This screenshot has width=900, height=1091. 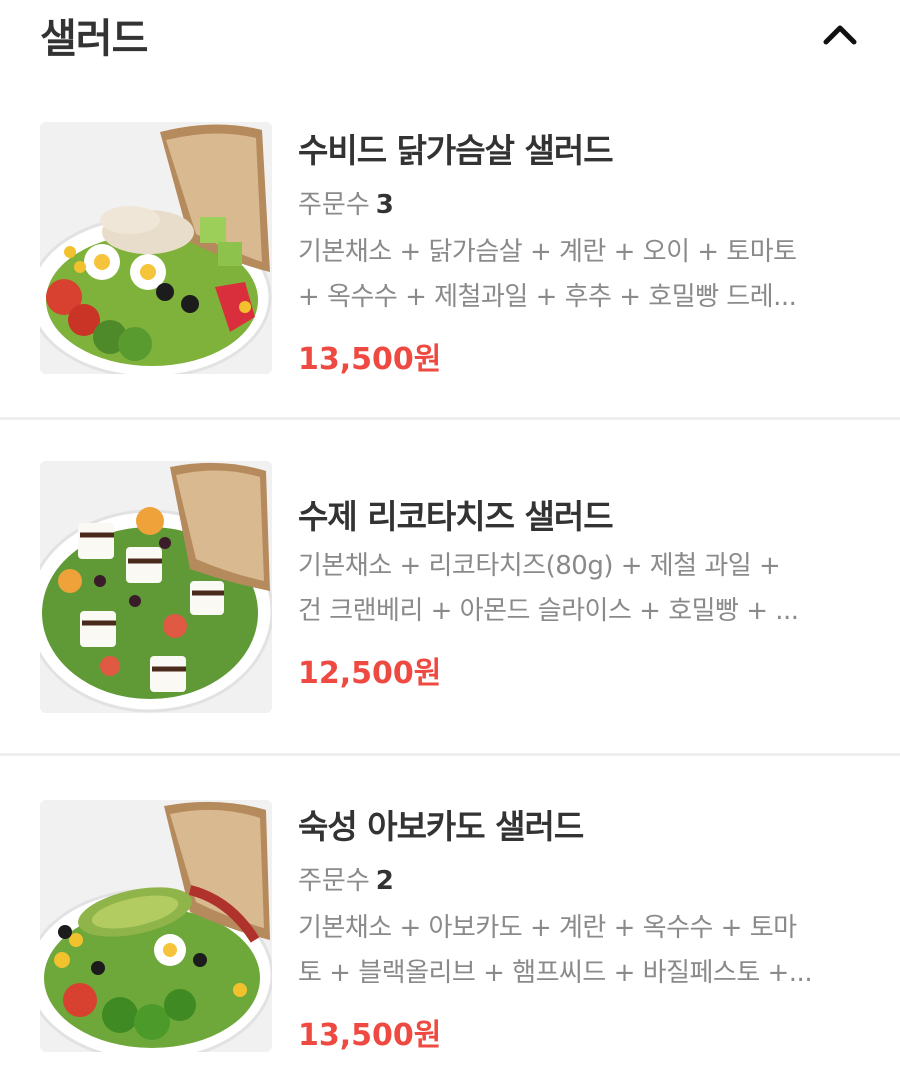 I want to click on chevron-up-icon, so click(x=840, y=35).